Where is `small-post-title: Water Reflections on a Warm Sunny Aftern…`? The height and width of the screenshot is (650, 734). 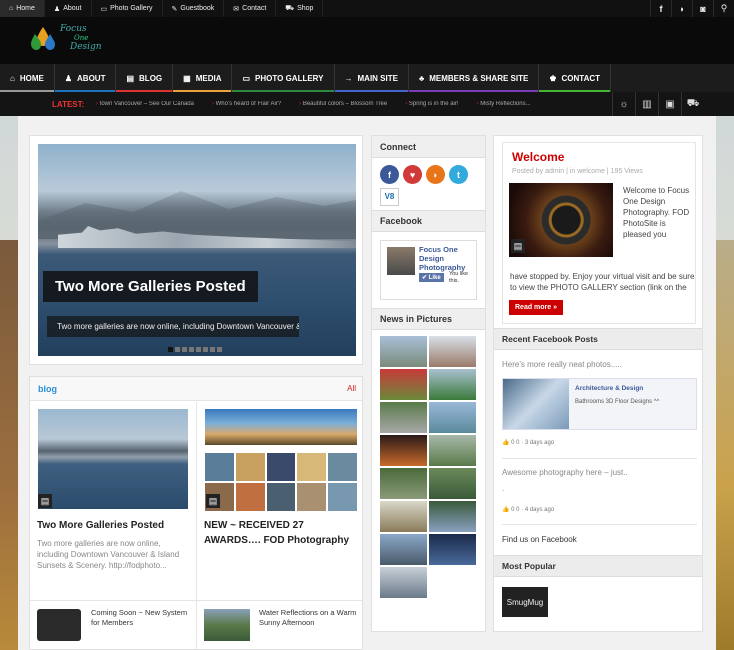 small-post-title: Water Reflections on a Warm Sunny Aftern… is located at coordinates (309, 618).